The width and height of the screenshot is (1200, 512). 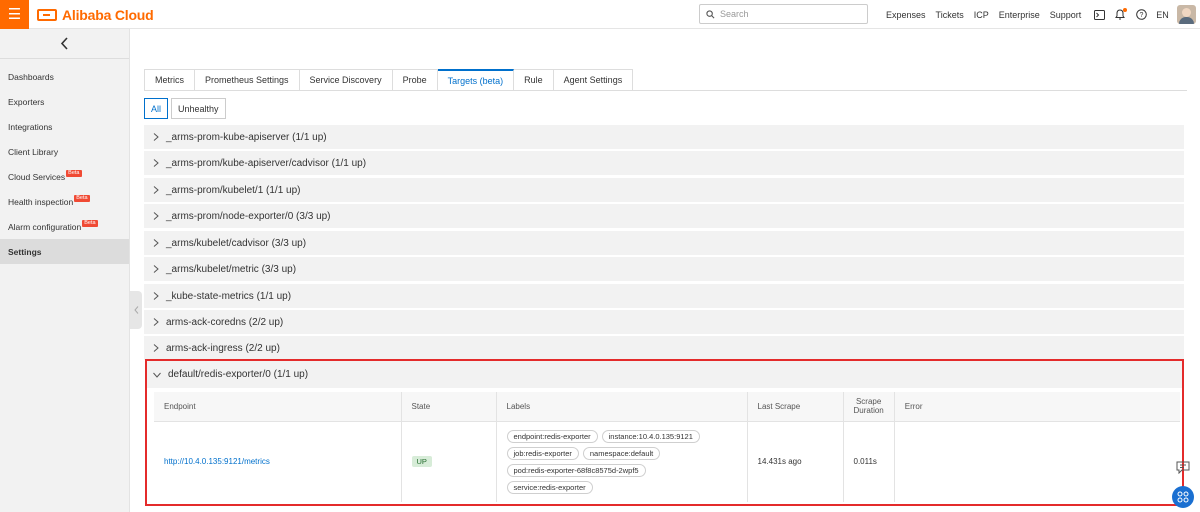 What do you see at coordinates (198, 108) in the screenshot?
I see `filter-unhealthy-button: Unhealthy` at bounding box center [198, 108].